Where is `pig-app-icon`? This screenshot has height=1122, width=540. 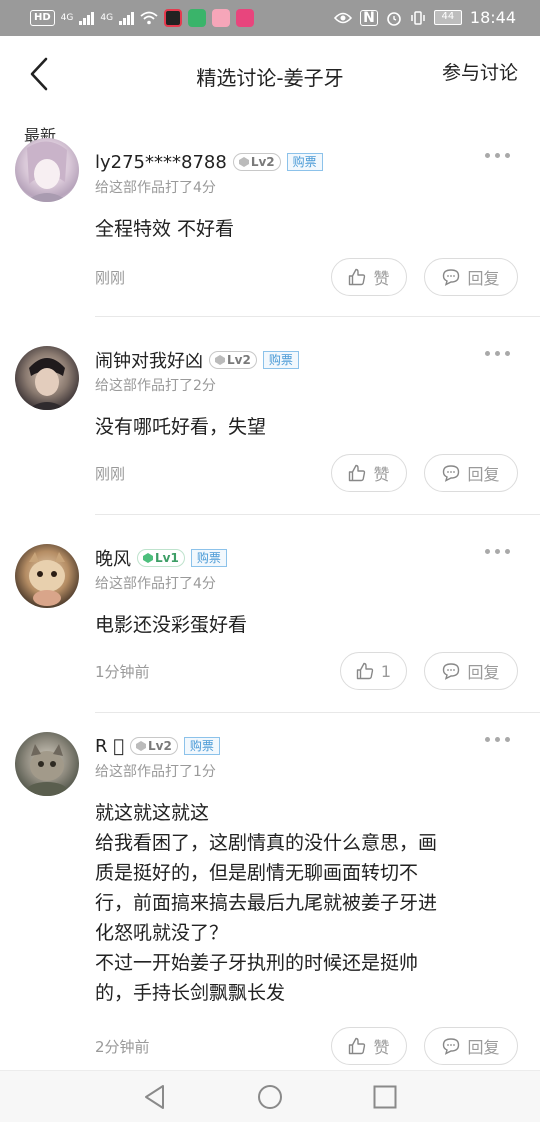
pig-app-icon is located at coordinates (221, 18).